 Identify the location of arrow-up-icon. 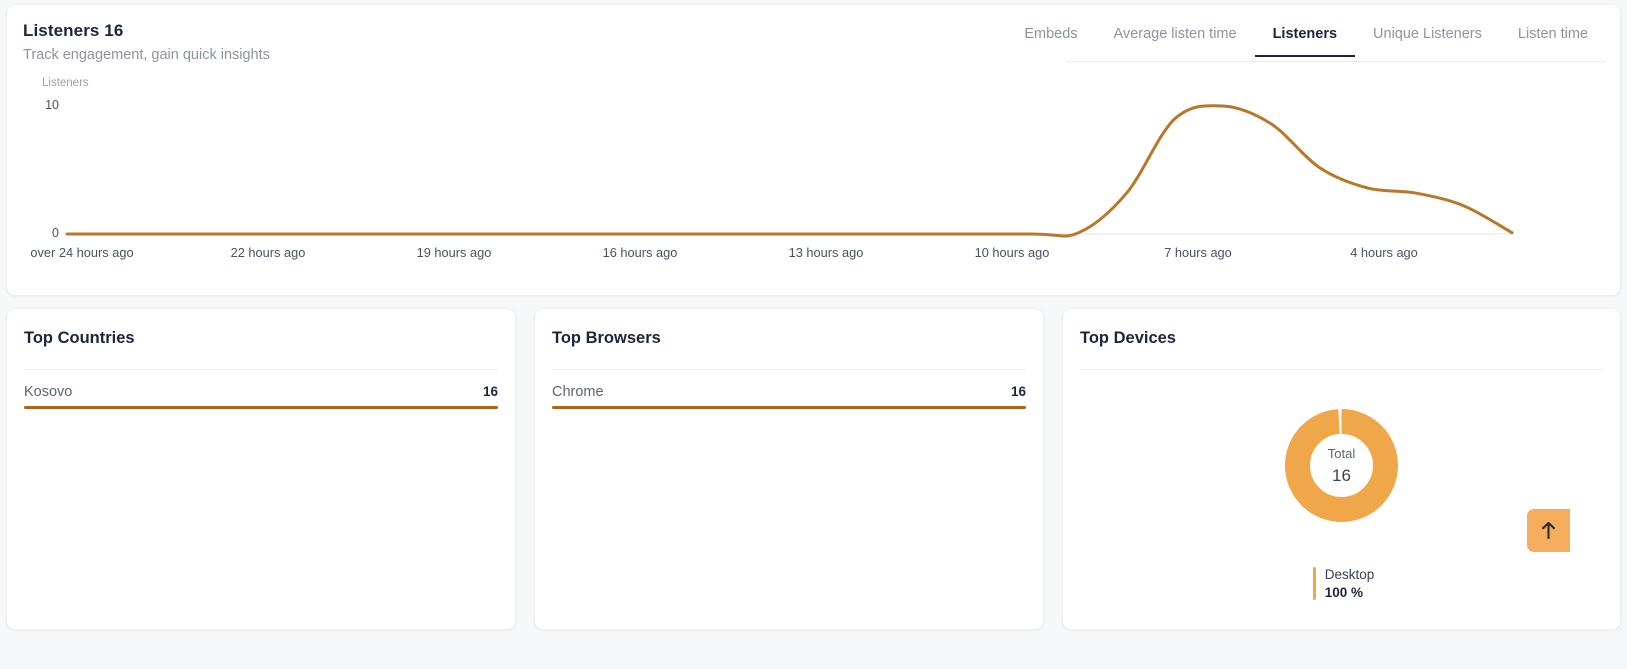
(1548, 530).